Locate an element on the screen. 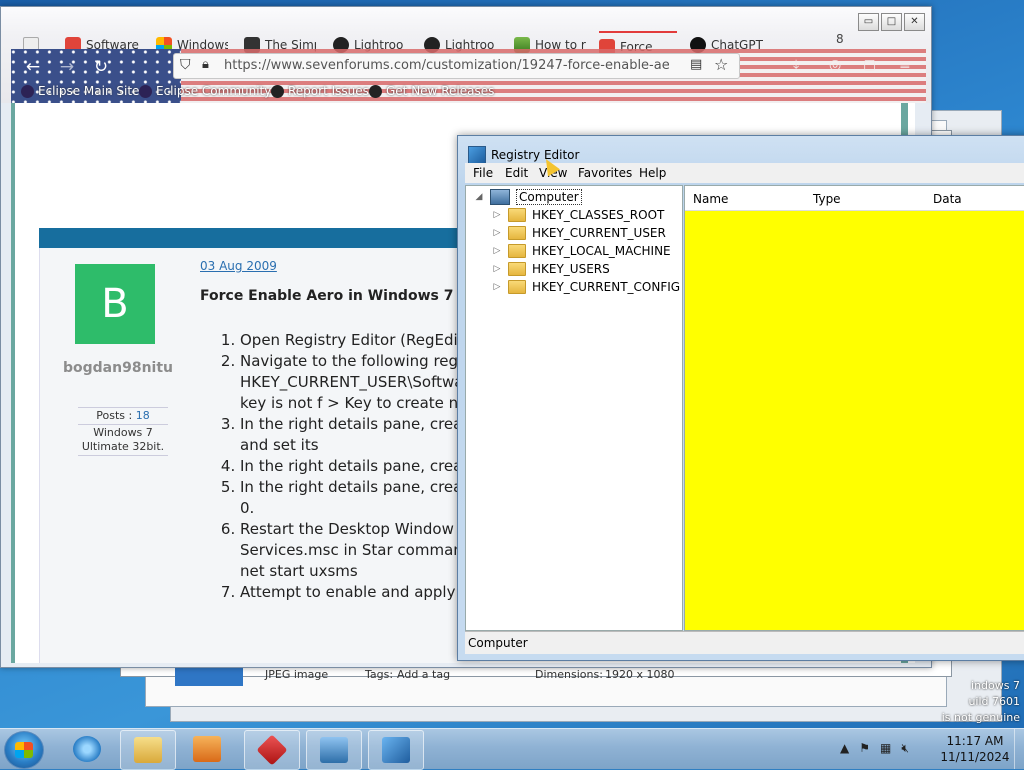 This screenshot has height=770, width=1024. status-bar: Computer is located at coordinates (744, 642).